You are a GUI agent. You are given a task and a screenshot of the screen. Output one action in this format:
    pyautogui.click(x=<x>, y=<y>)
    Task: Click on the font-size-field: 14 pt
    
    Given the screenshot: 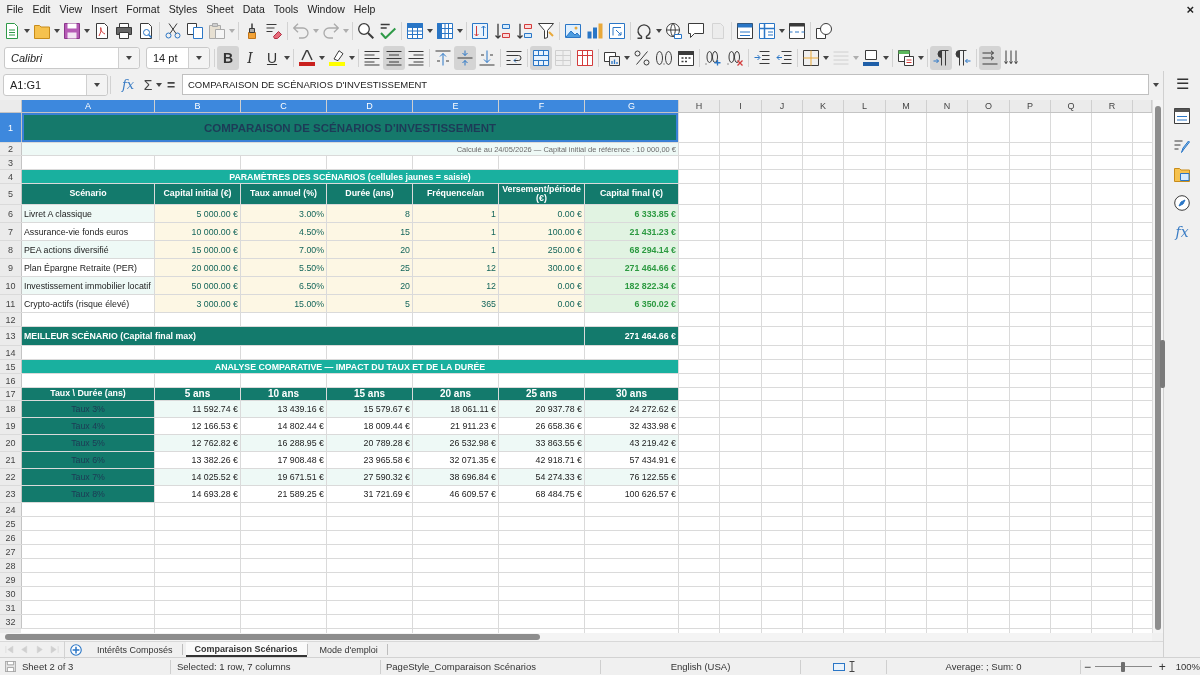 What is the action you would take?
    pyautogui.click(x=178, y=57)
    